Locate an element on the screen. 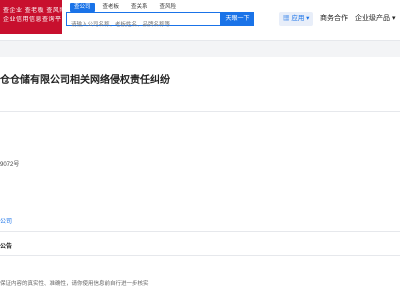 The width and height of the screenshot is (400, 300). logo-line-1: 查企业 查老板 查风险 is located at coordinates (32, 11).